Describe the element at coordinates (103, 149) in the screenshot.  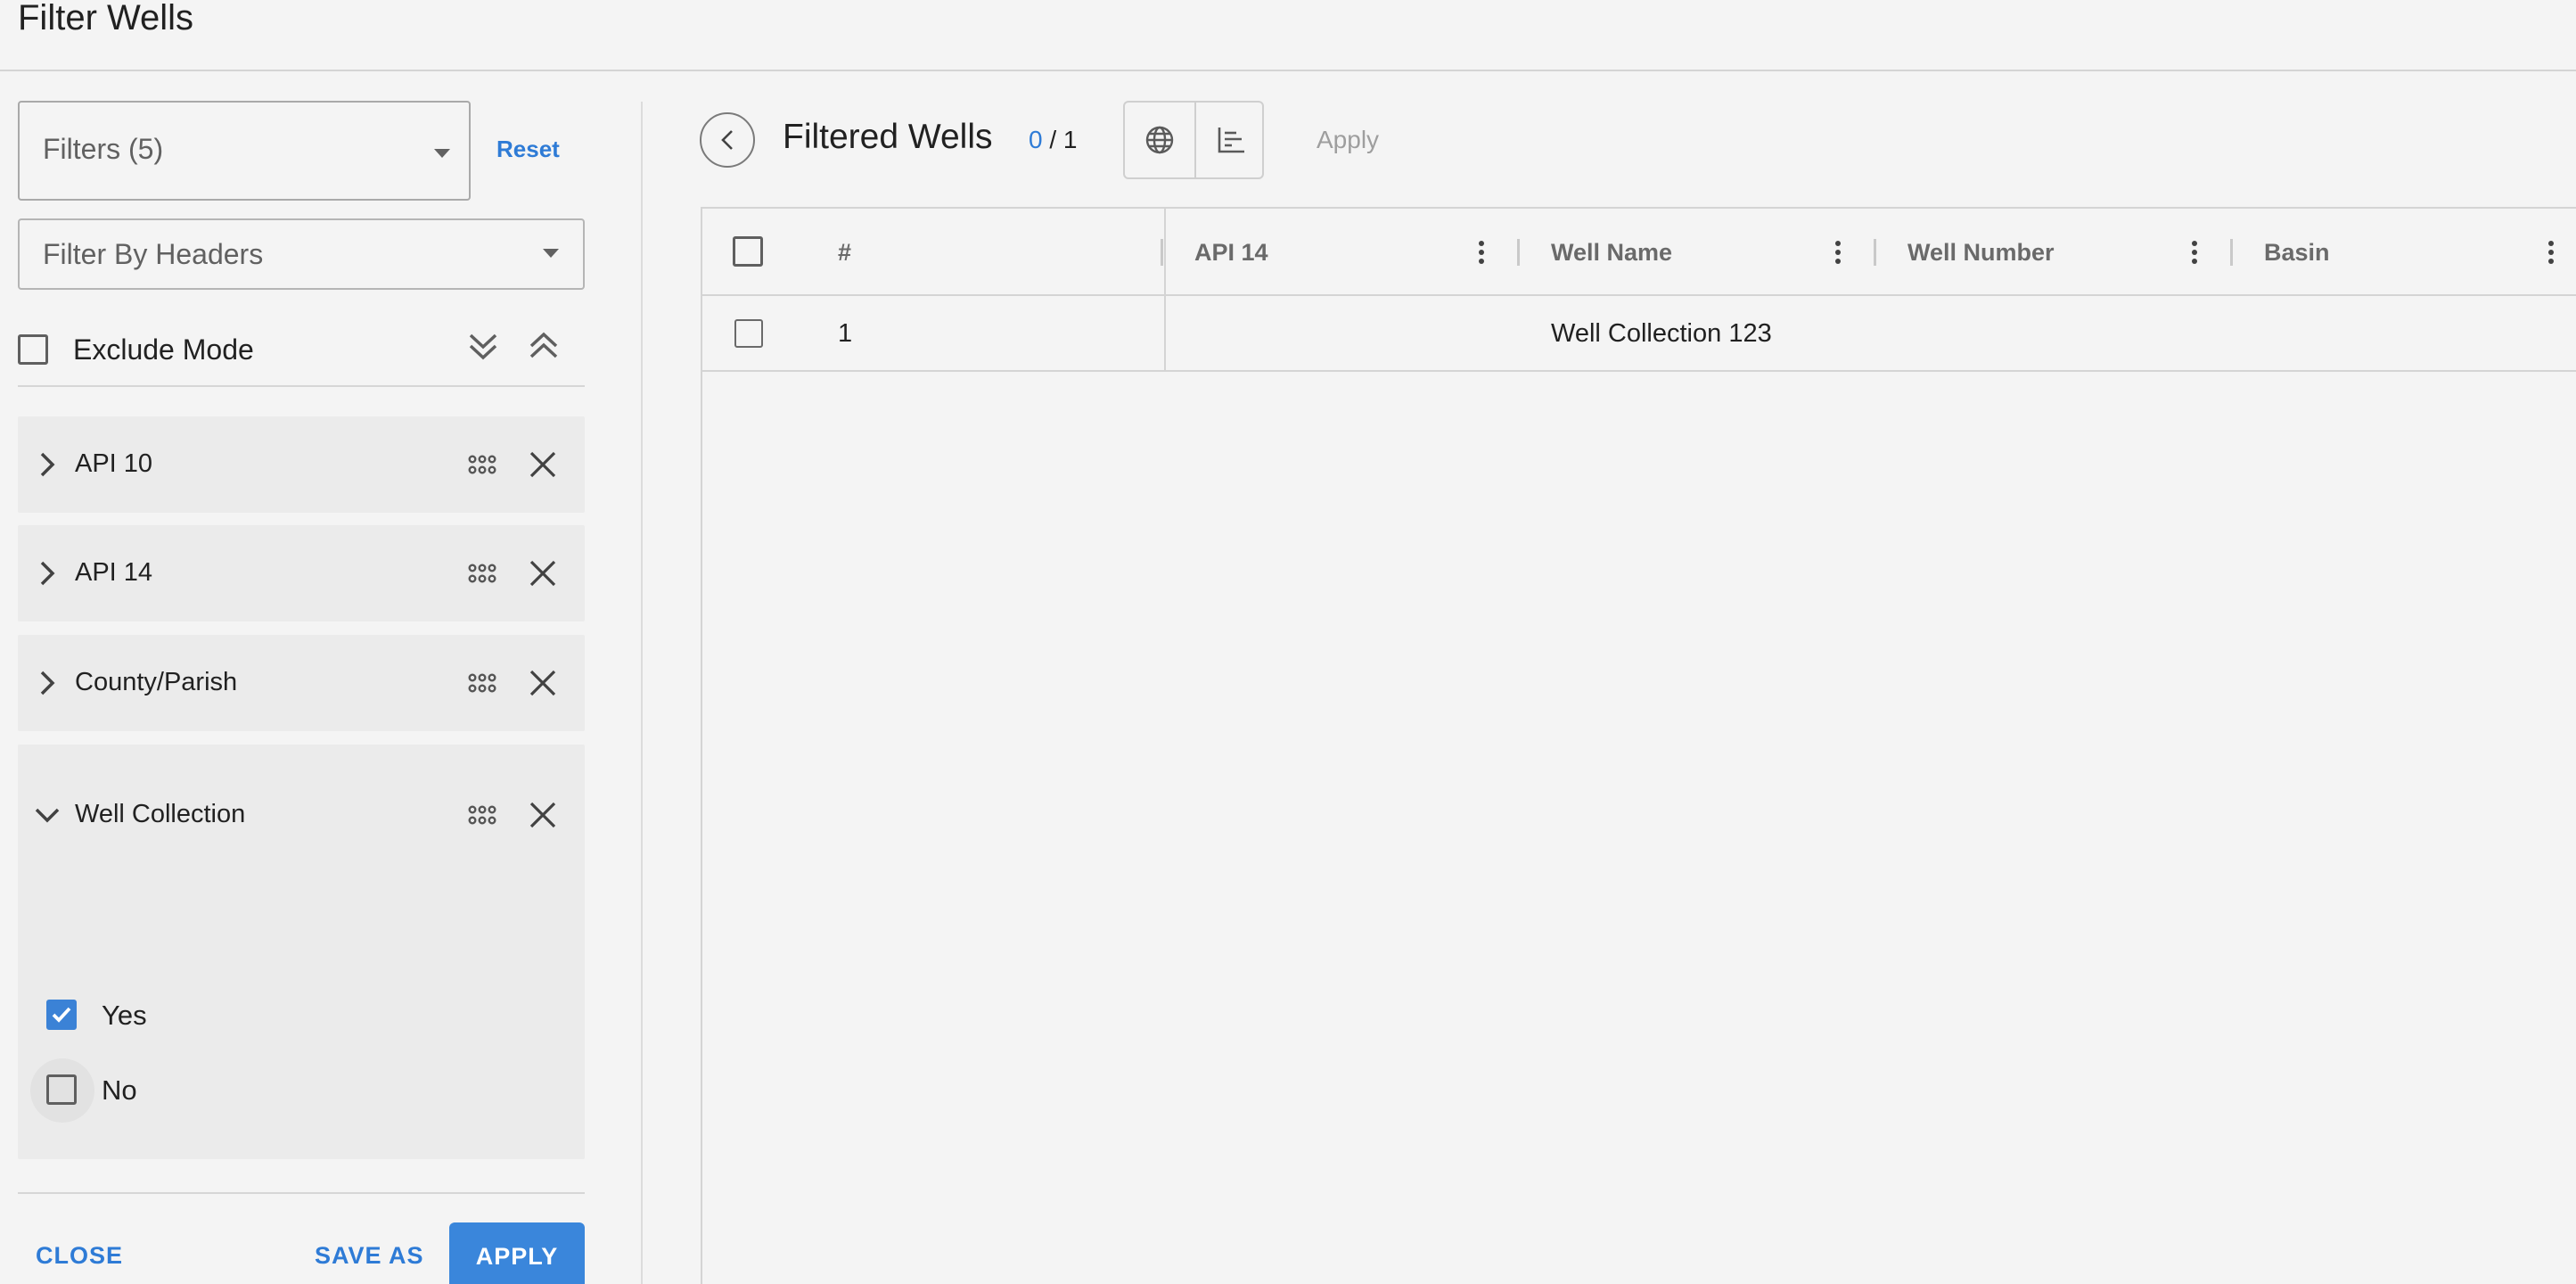
I see `filters-select-value: Filters (5)` at that location.